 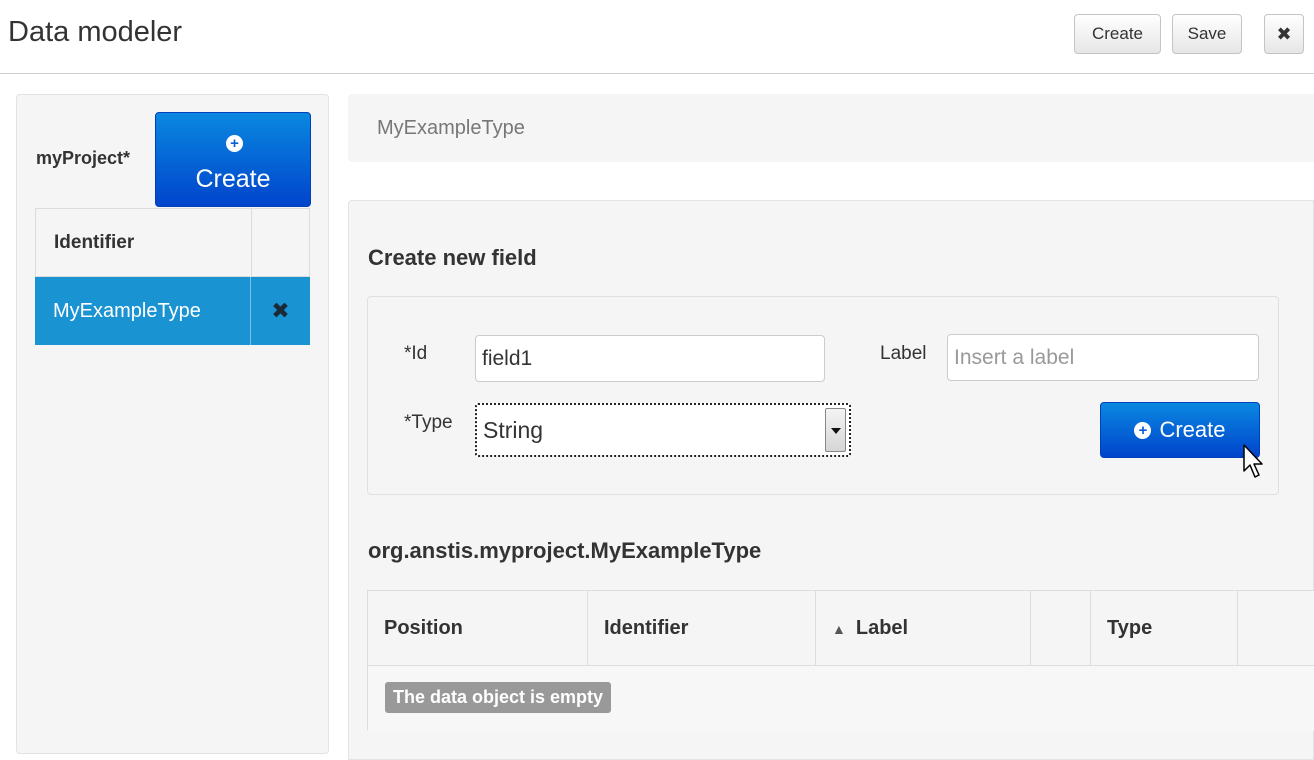 What do you see at coordinates (1061, 628) in the screenshot?
I see `empty-column-header` at bounding box center [1061, 628].